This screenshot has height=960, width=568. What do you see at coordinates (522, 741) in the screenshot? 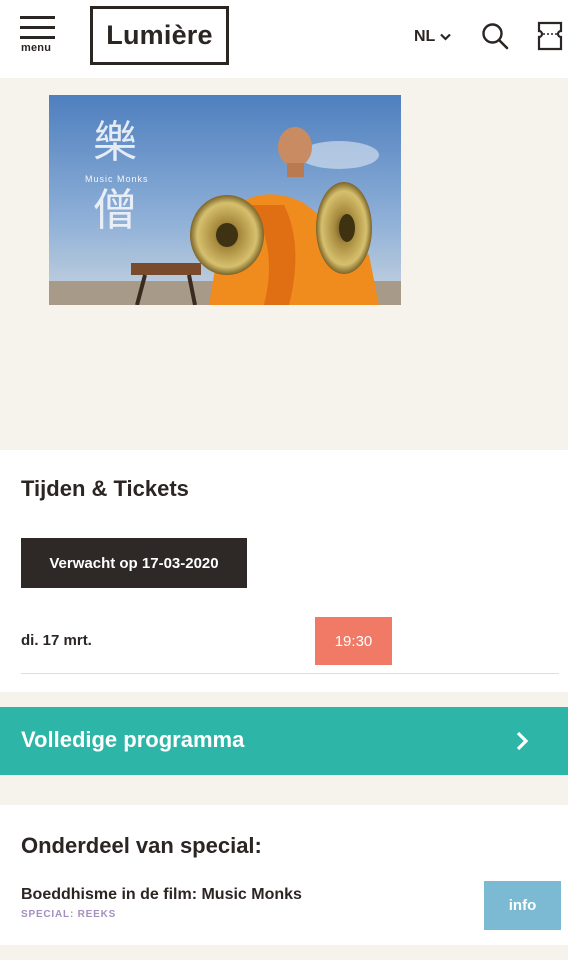
I see `chevron-right-icon` at bounding box center [522, 741].